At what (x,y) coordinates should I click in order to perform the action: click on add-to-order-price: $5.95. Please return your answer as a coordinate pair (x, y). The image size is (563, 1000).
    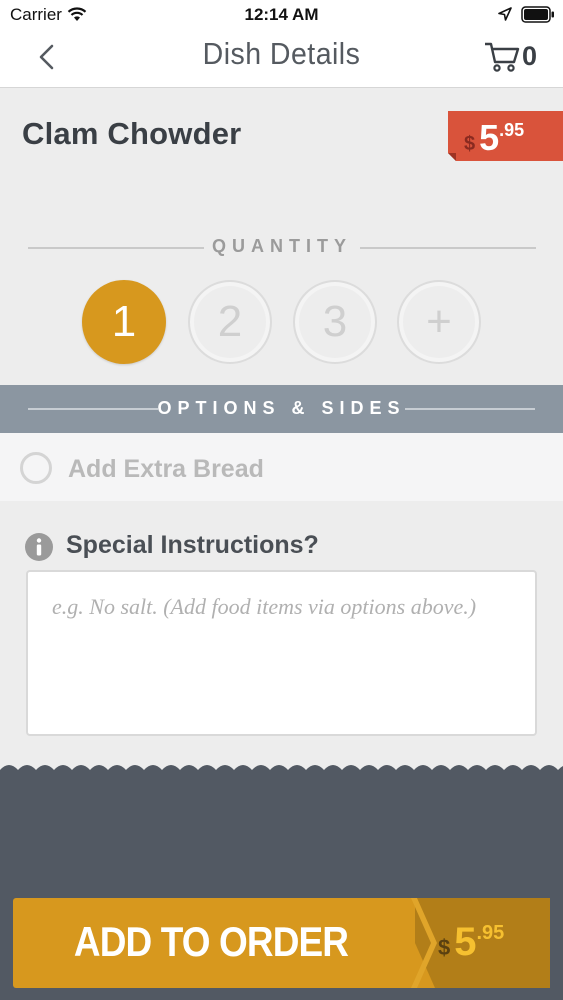
    Looking at the image, I should click on (471, 942).